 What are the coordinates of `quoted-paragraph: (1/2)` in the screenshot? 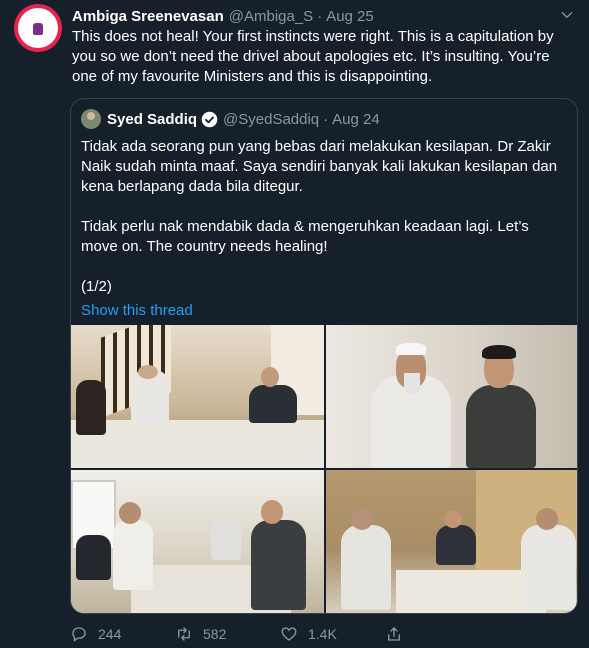 It's located at (96, 286).